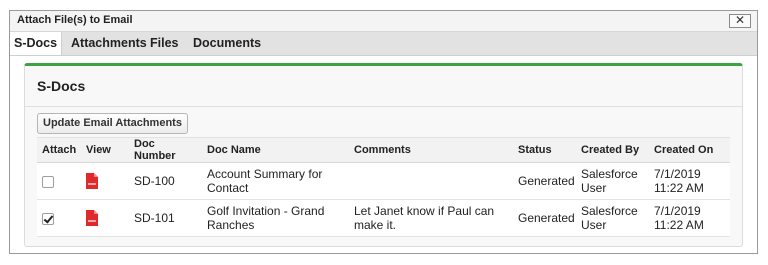 This screenshot has height=265, width=768. Describe the element at coordinates (75, 20) in the screenshot. I see `dialog-title: Attach File(s) to Email` at that location.